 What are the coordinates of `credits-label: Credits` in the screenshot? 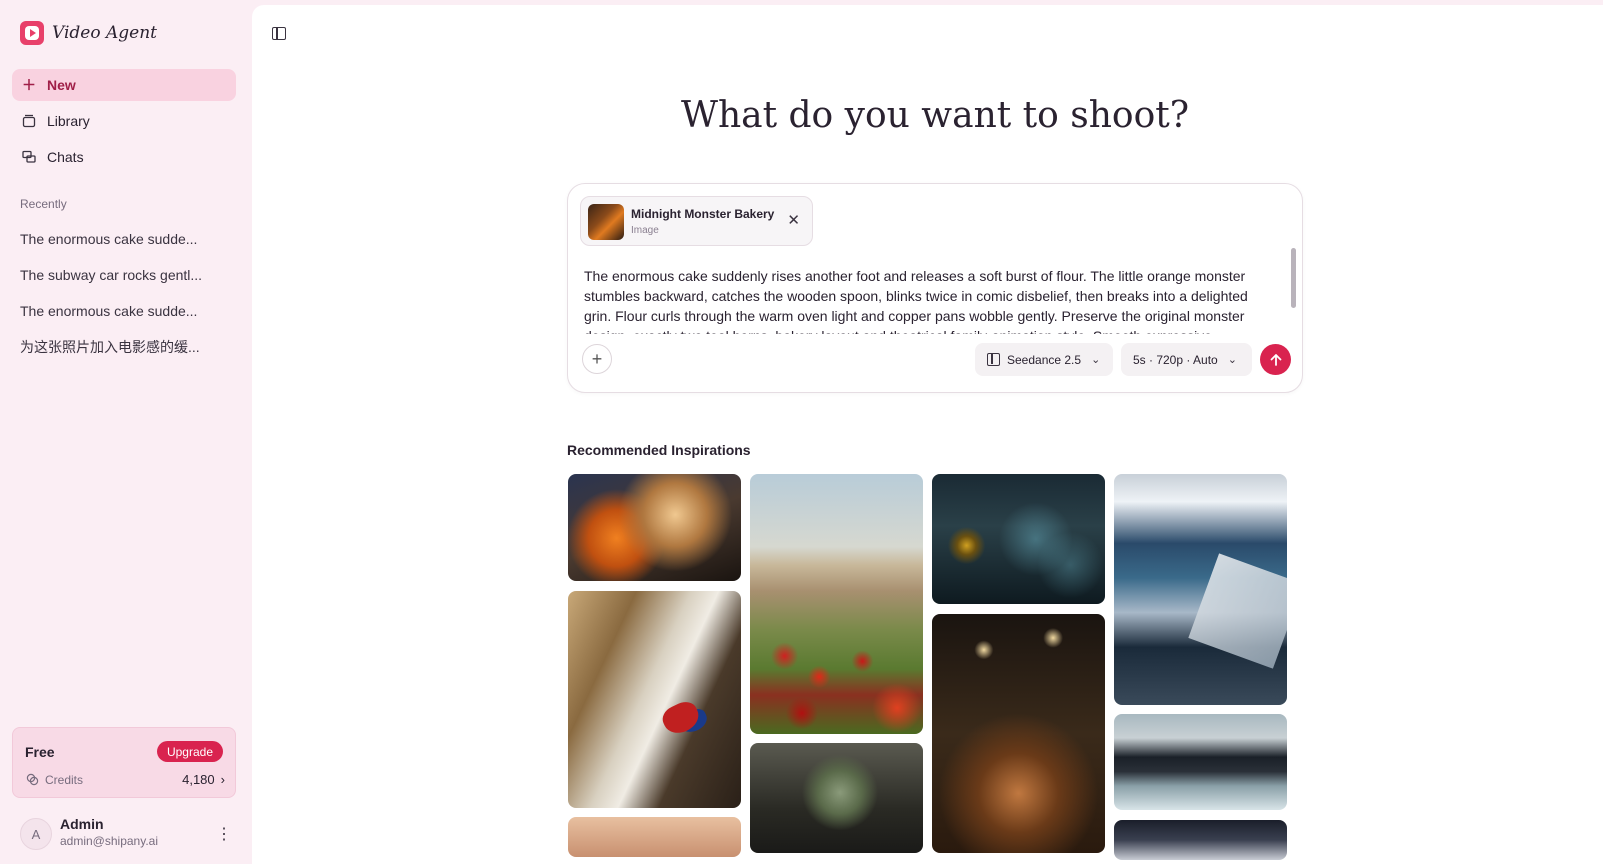 It's located at (64, 779).